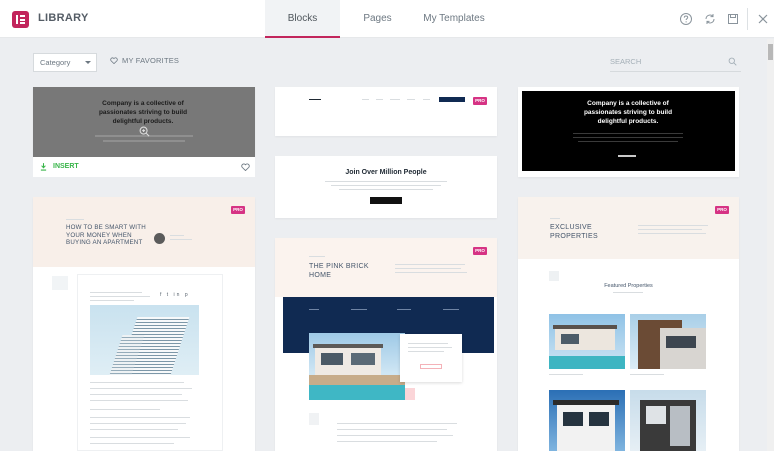 This screenshot has height=451, width=774. Describe the element at coordinates (159, 238) in the screenshot. I see `avatar` at that location.